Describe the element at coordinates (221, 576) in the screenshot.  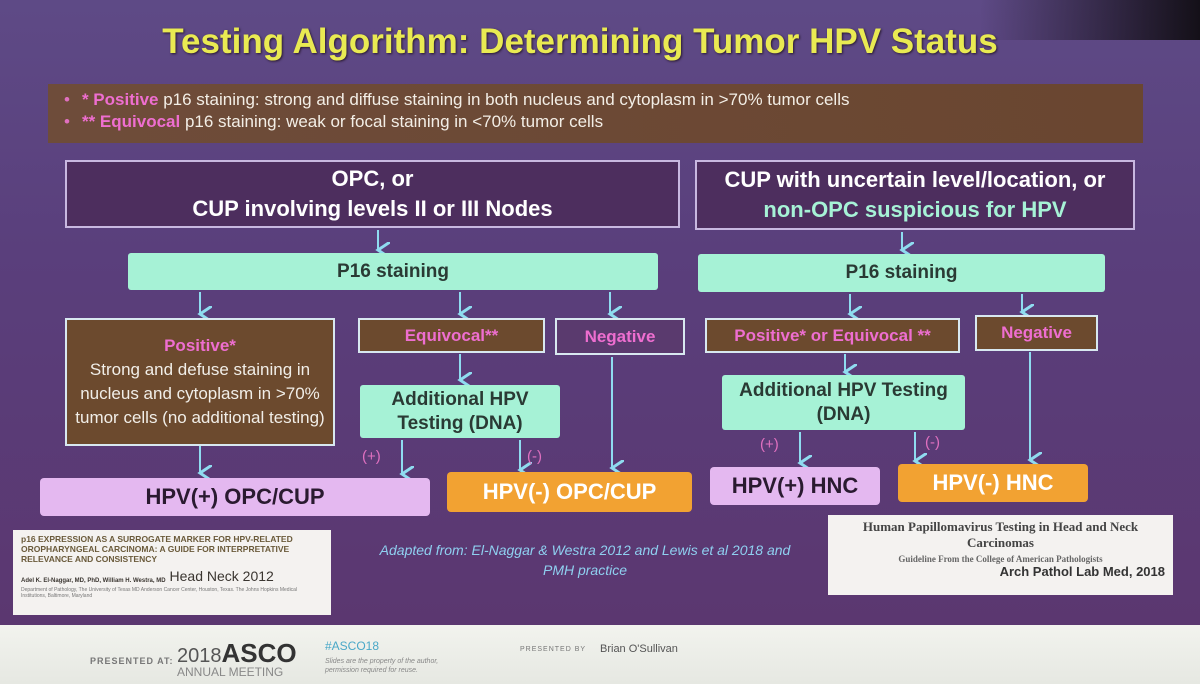
I see `citation-journal: Head Neck 2012` at that location.